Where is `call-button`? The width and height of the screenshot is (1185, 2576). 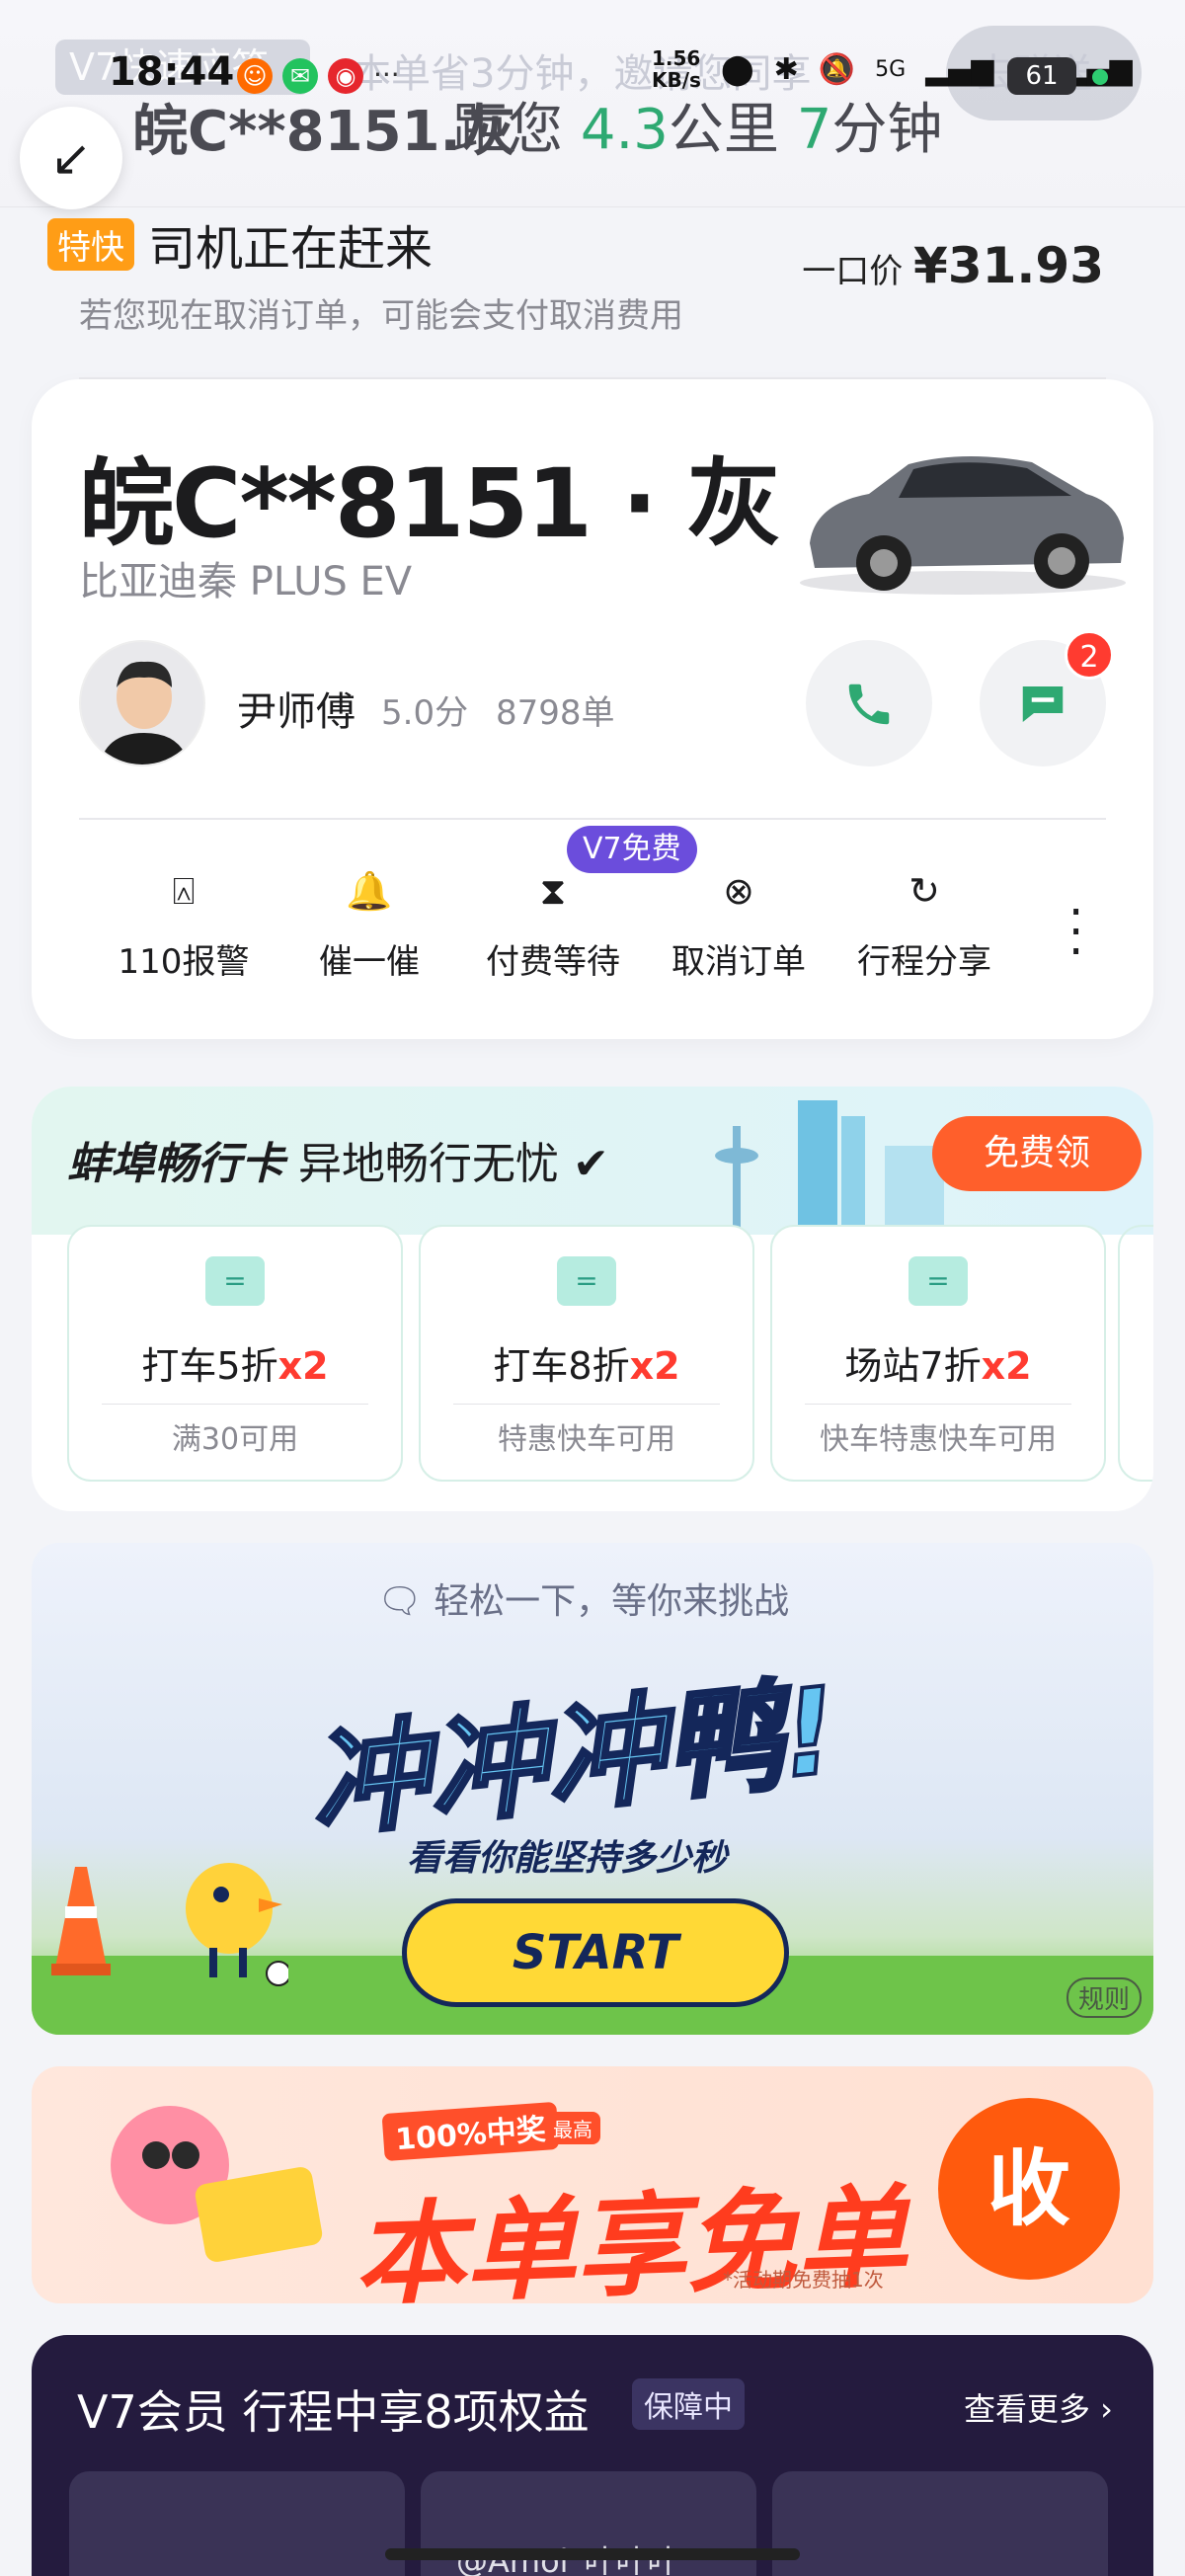
call-button is located at coordinates (869, 703).